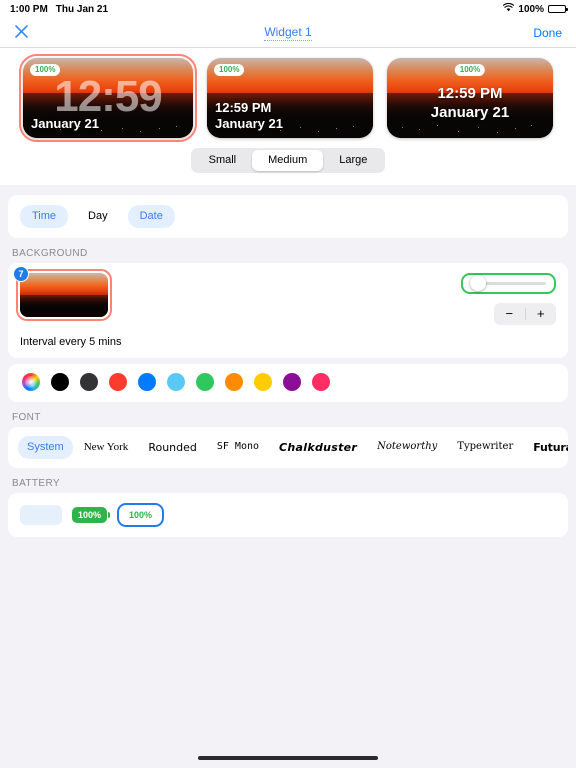 This screenshot has height=768, width=576. What do you see at coordinates (90, 515) in the screenshot?
I see `battery-option-green-badge: 100%` at bounding box center [90, 515].